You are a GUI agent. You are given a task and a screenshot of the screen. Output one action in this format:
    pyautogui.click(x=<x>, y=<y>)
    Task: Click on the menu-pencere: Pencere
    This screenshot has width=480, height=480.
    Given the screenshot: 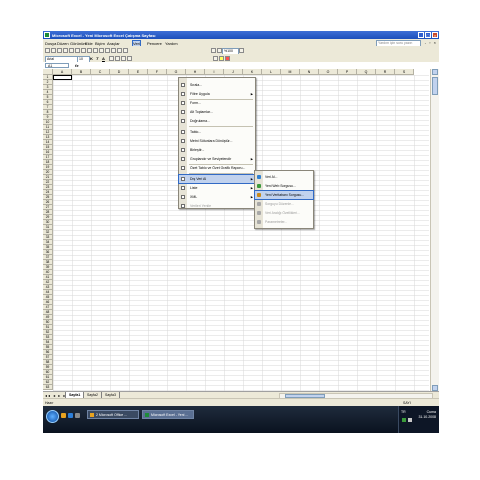 What is the action you would take?
    pyautogui.click(x=154, y=43)
    